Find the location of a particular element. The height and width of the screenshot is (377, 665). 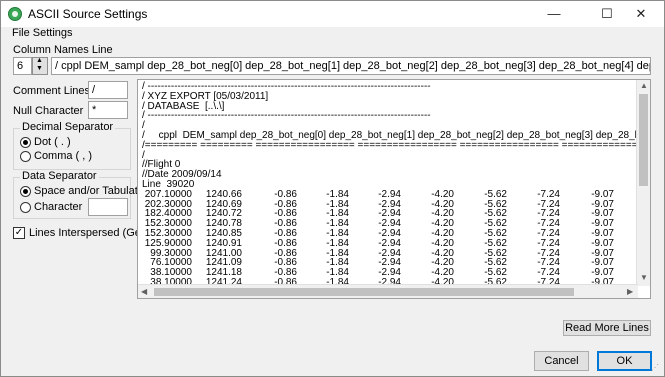

dot-radio-label: Dot ( . ) is located at coordinates (52, 142).